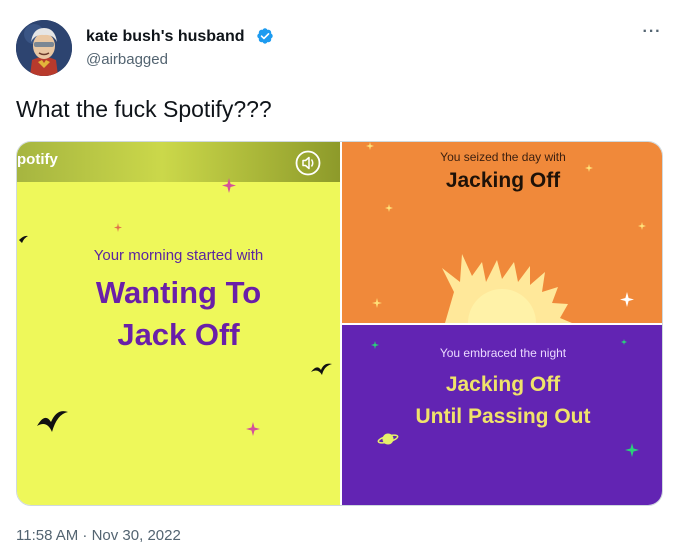  Describe the element at coordinates (178, 255) in the screenshot. I see `morning-subtitle: Your morning started with` at that location.